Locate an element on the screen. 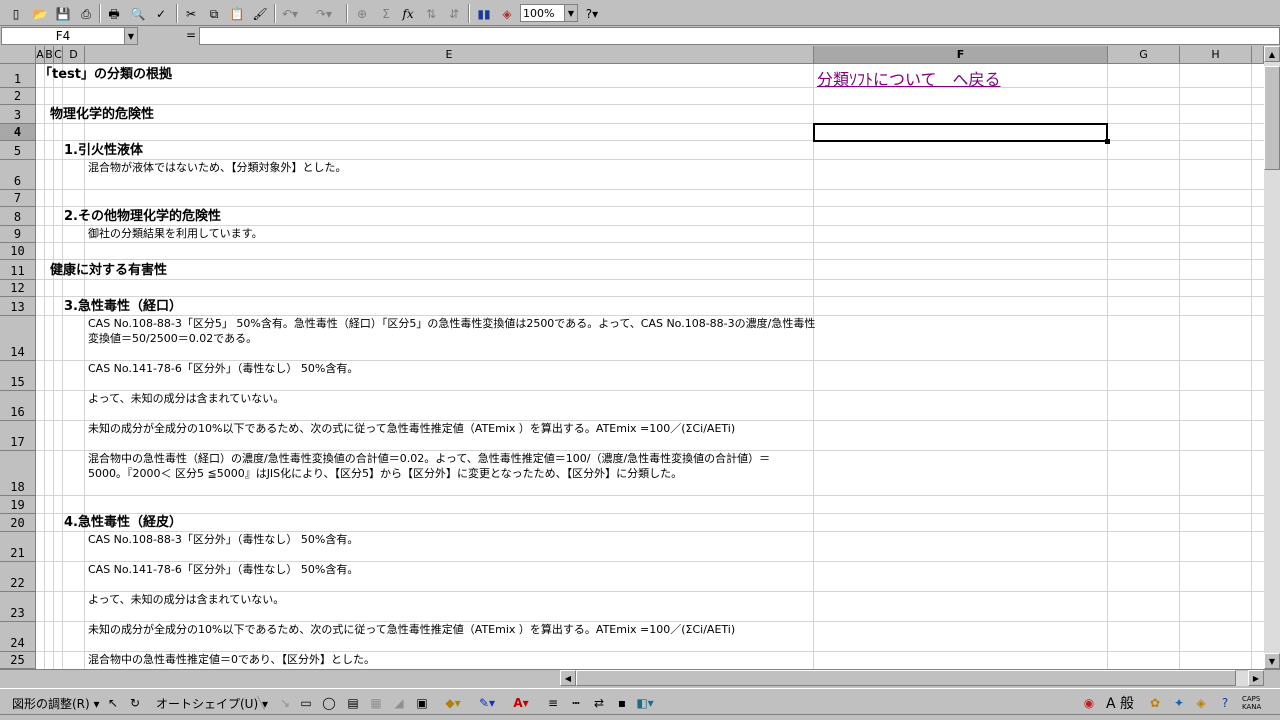 The height and width of the screenshot is (720, 1280). line-icon: ╲ is located at coordinates (261, 703).